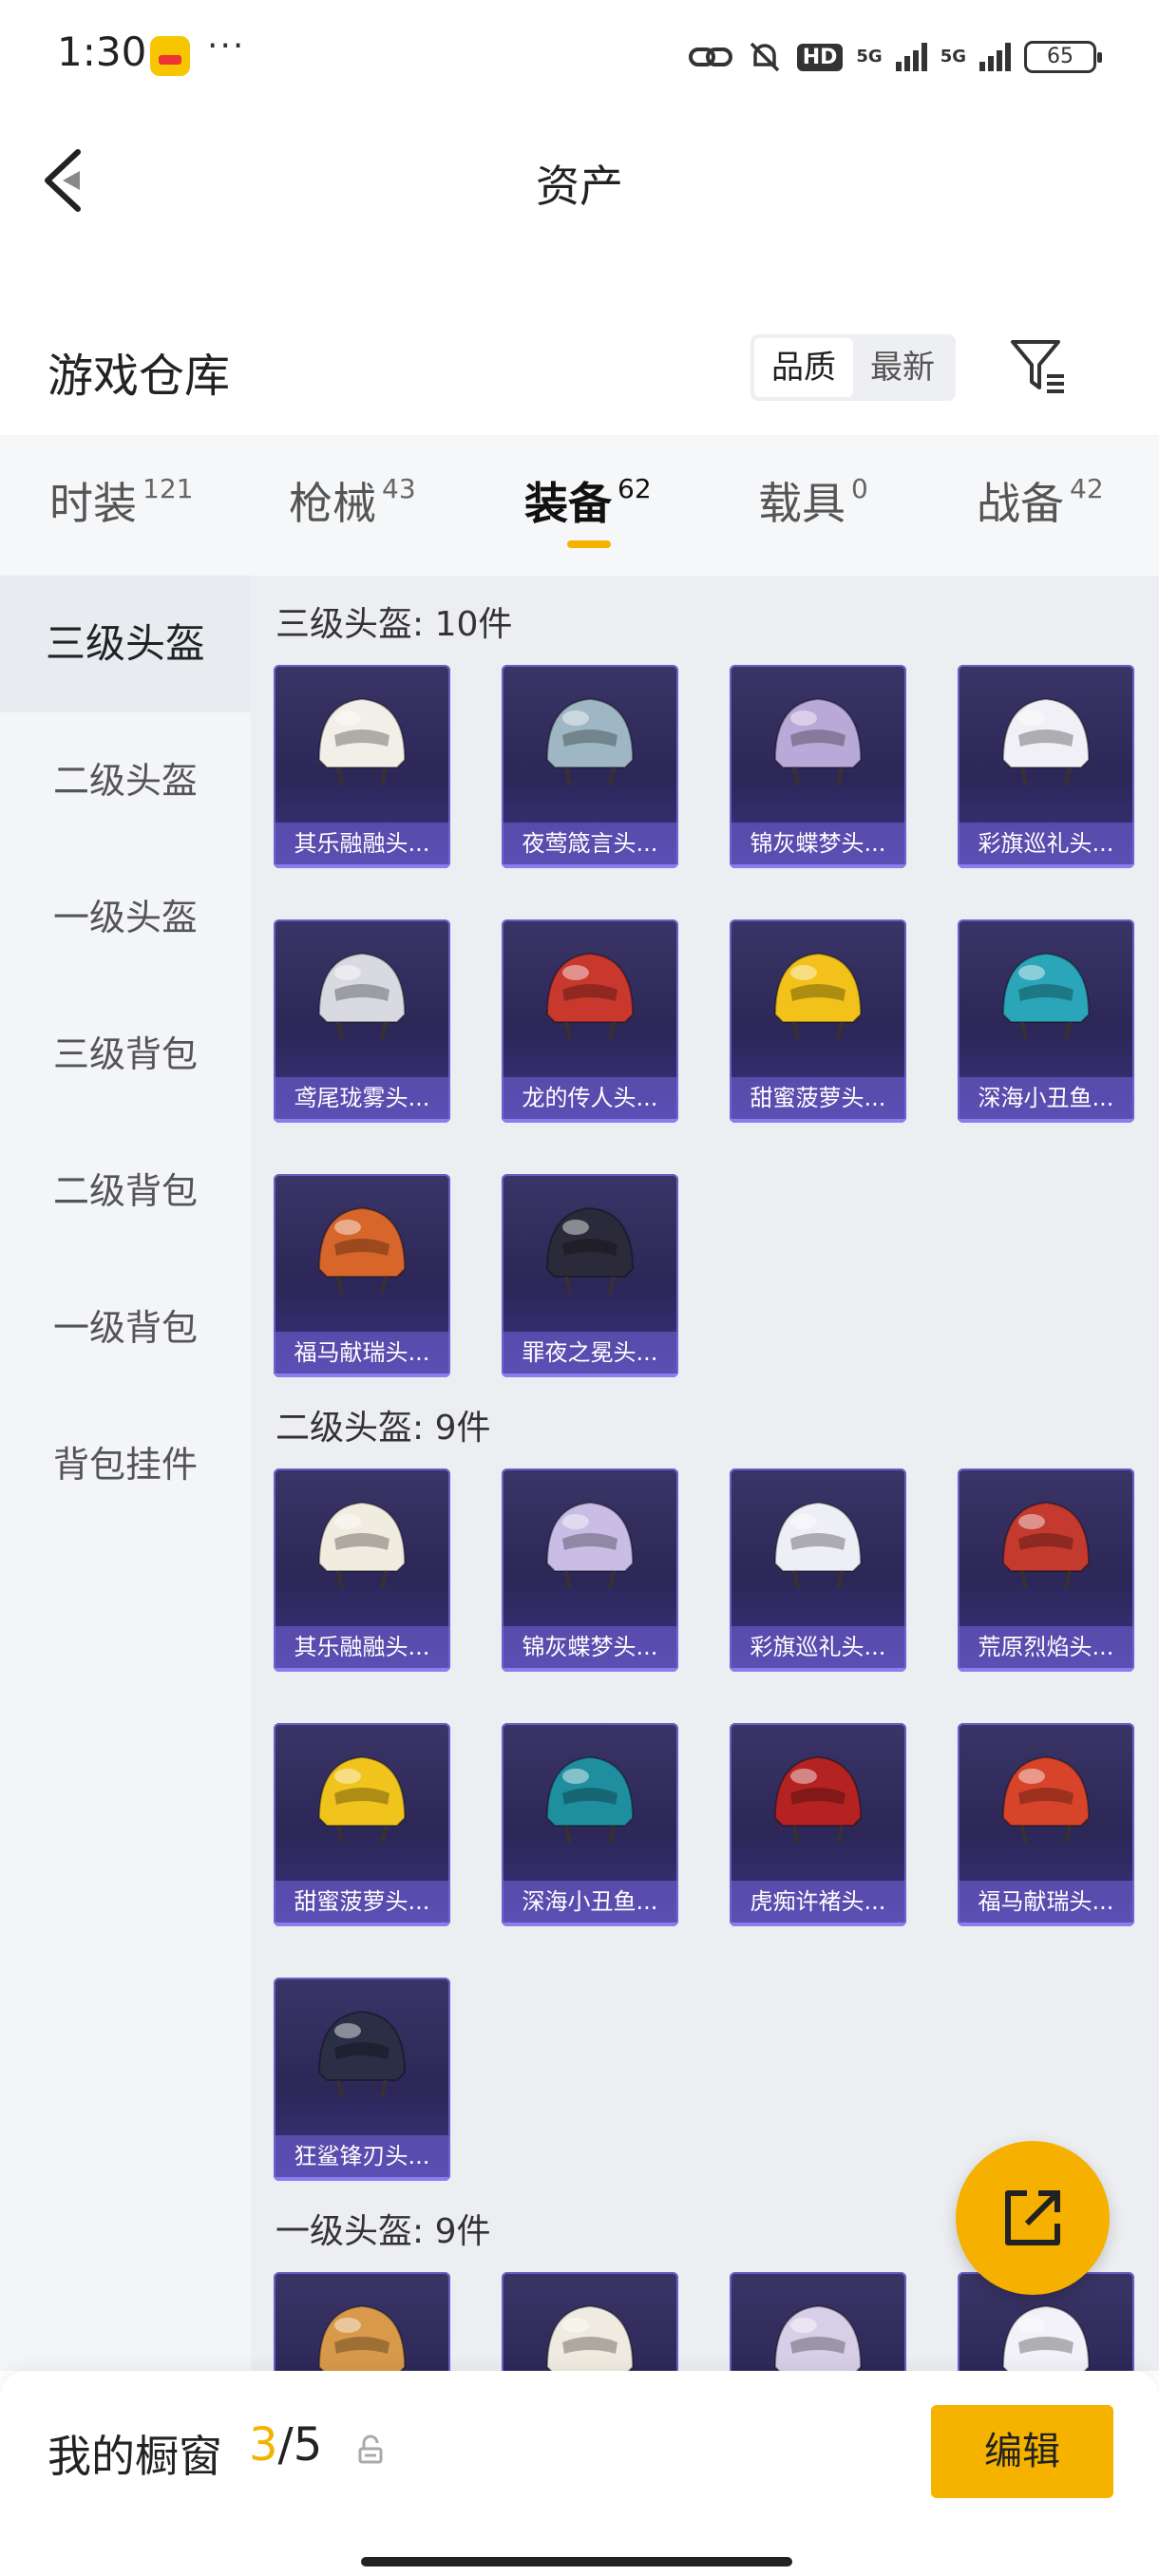 This screenshot has width=1159, height=2576. I want to click on showcase-bar: 我的橱窗 3/5 编辑, so click(579, 2473).